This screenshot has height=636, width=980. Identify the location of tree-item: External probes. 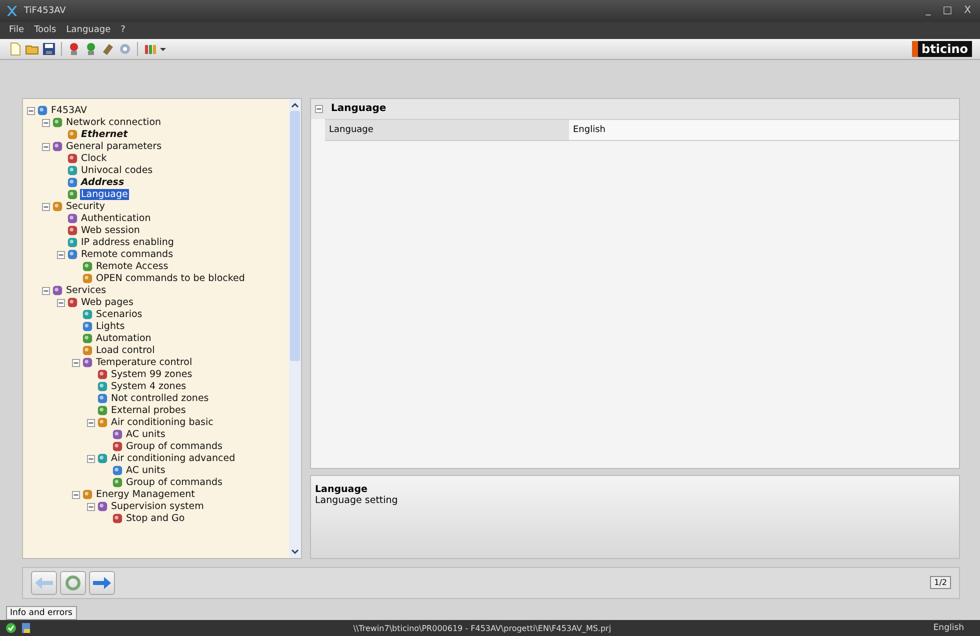
(148, 410).